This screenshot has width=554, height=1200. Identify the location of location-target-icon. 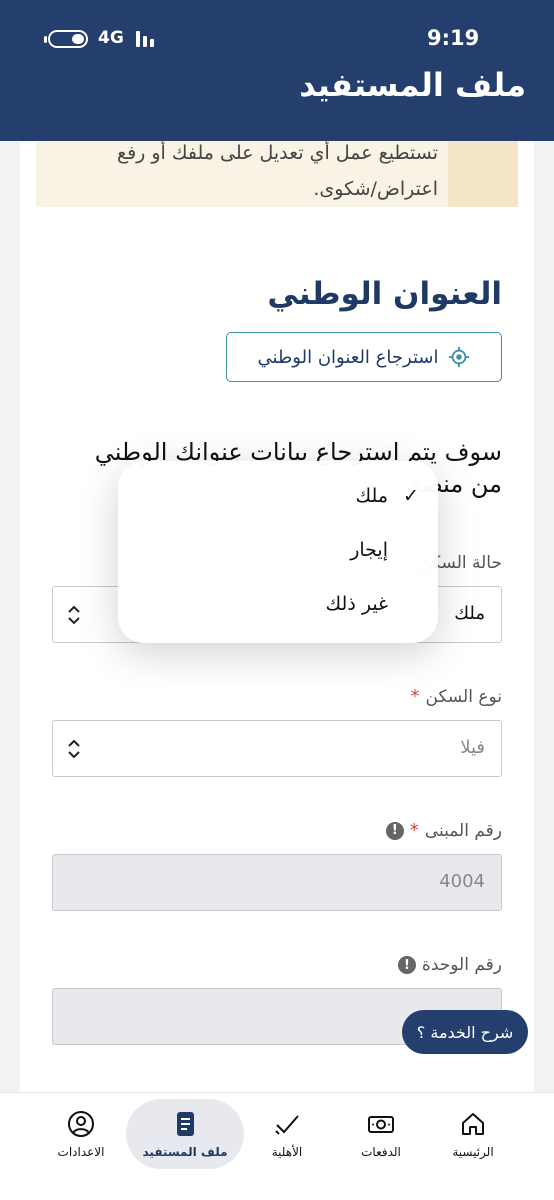
(459, 357).